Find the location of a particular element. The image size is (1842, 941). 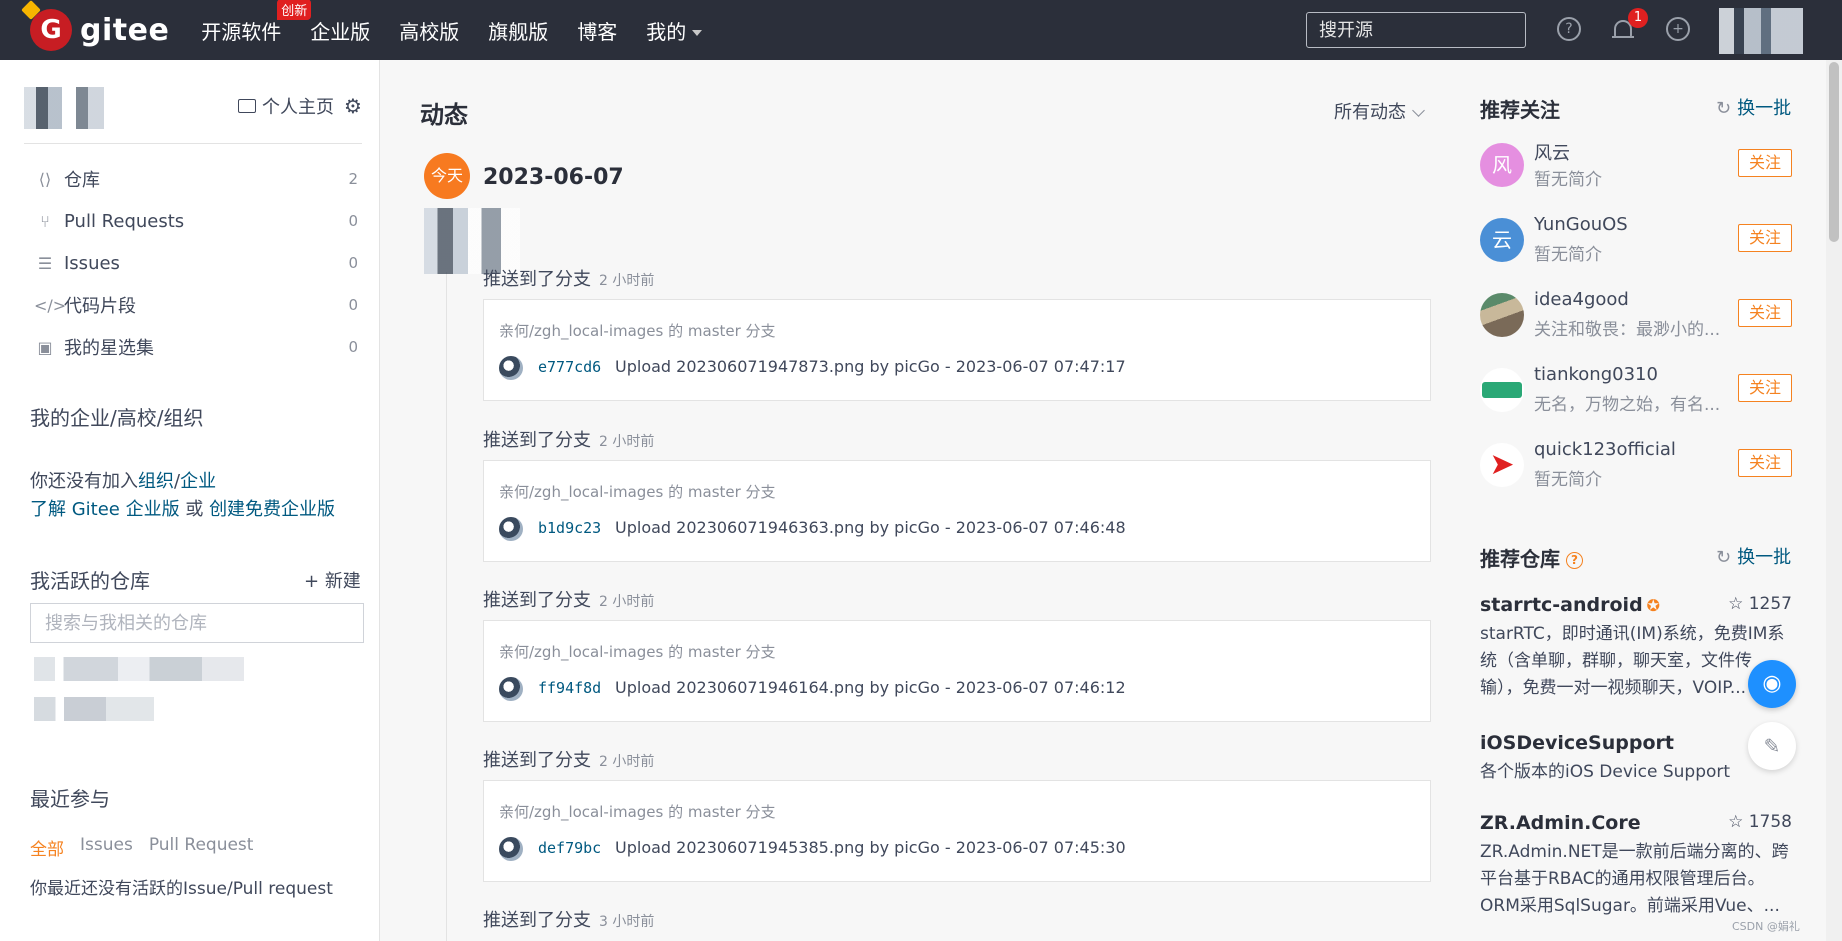

user-avatar: 风 is located at coordinates (1502, 165).